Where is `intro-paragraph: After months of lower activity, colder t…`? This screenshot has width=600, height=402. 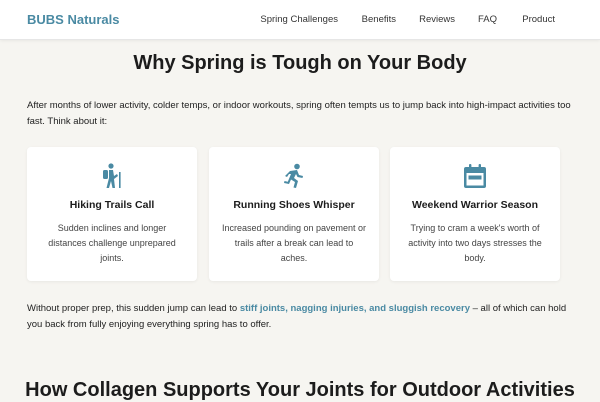
intro-paragraph: After months of lower activity, colder t… is located at coordinates (299, 113).